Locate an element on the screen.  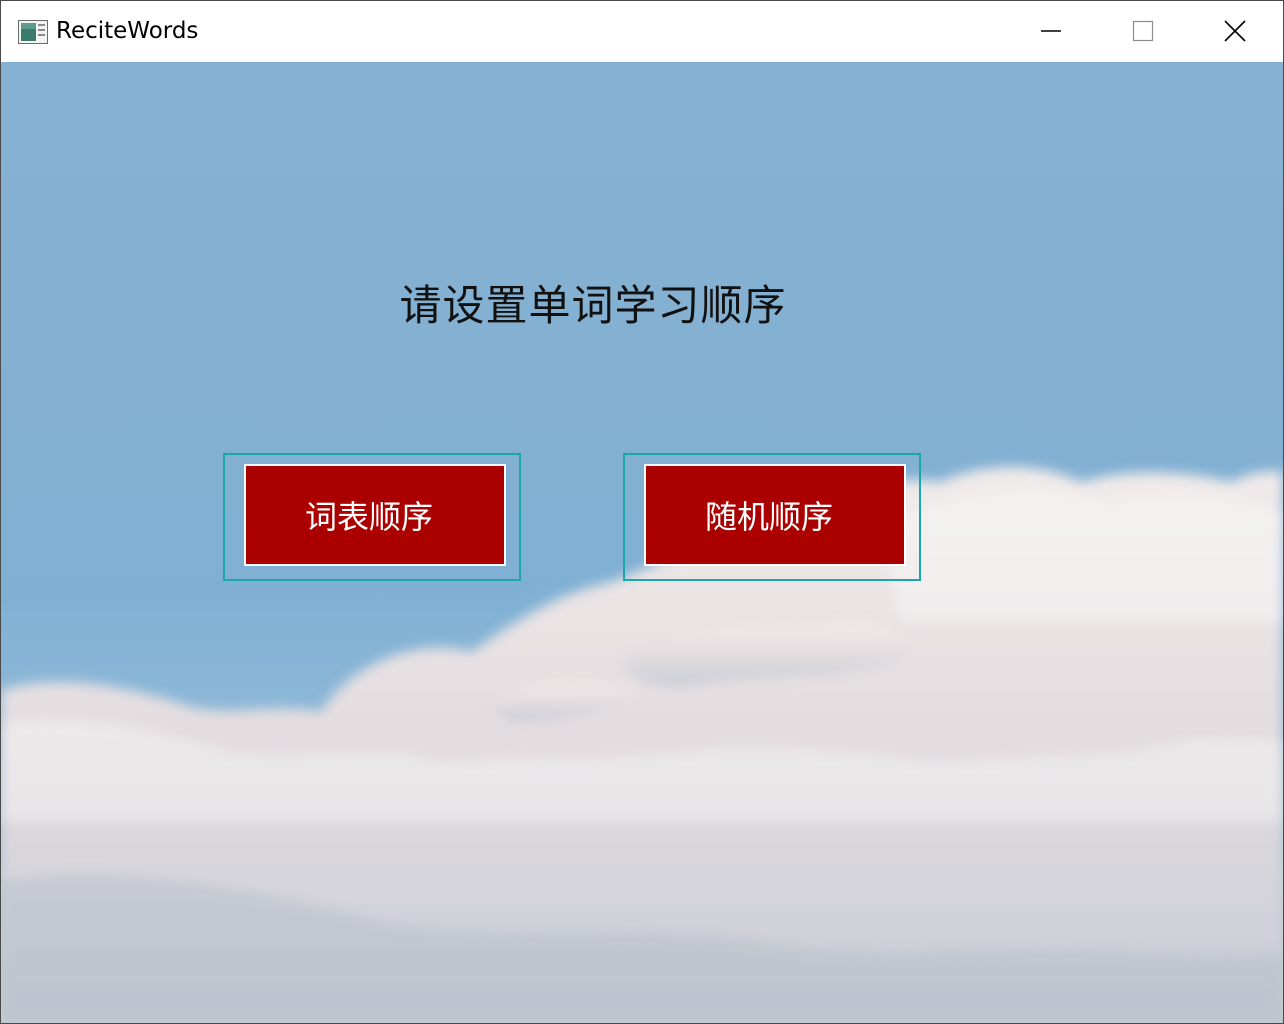
random-order-focus-frame: 随机顺序 is located at coordinates (772, 517).